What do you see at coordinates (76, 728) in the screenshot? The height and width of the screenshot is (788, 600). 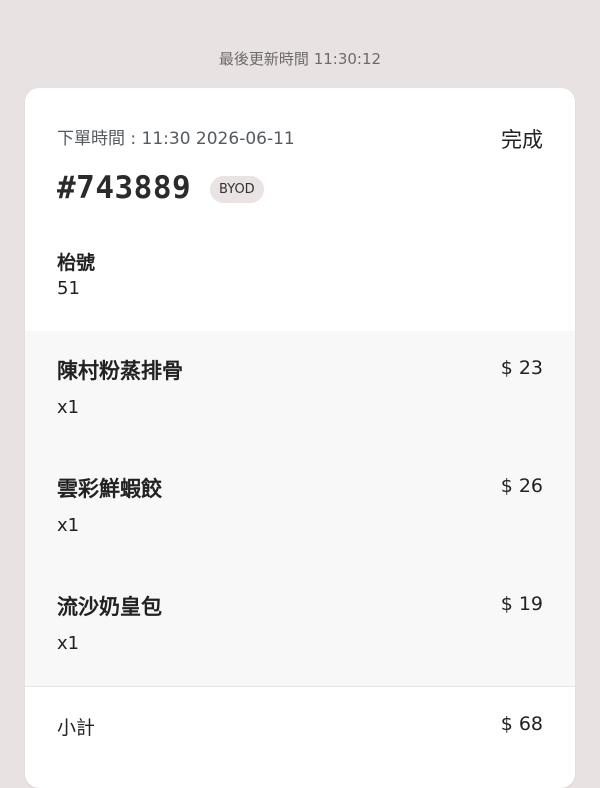 I see `subtotal-label: 小計` at bounding box center [76, 728].